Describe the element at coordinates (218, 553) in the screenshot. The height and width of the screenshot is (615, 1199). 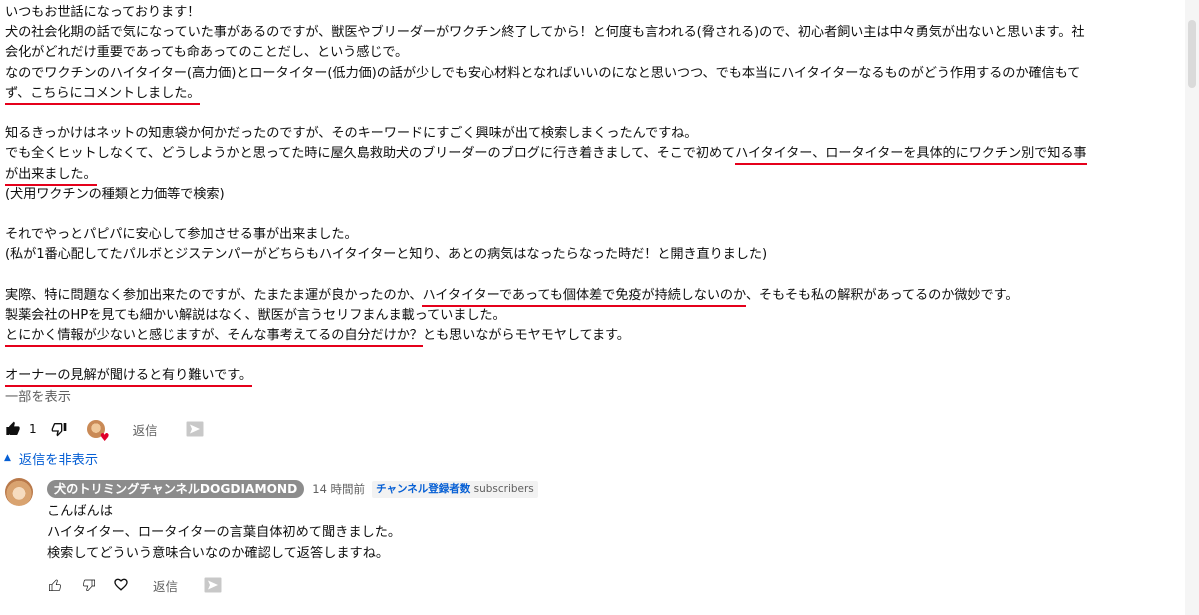
I see `reply-line: 検索してどういう意味合いなのか確認して返答しますね。` at that location.